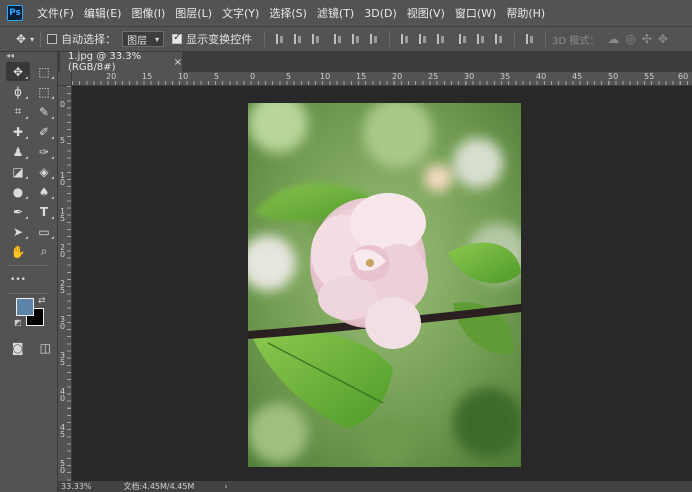 The width and height of the screenshot is (692, 492). What do you see at coordinates (18, 347) in the screenshot?
I see `quick-mask-icon: ◙` at bounding box center [18, 347].